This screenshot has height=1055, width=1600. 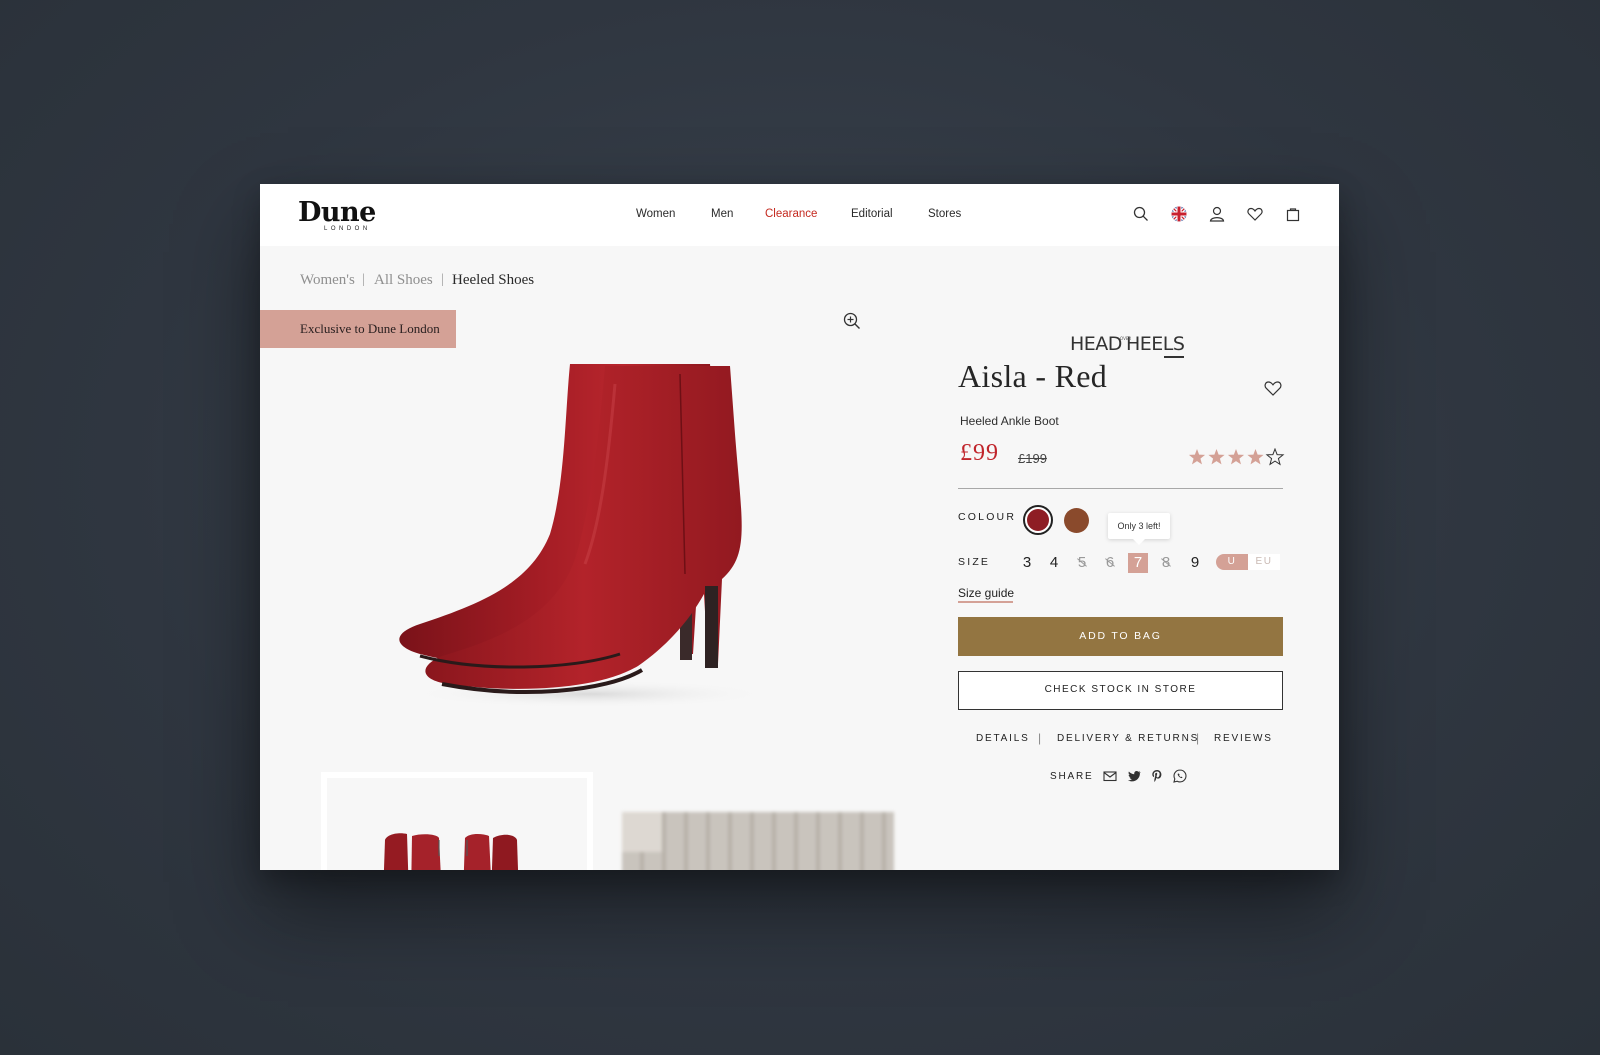 What do you see at coordinates (1032, 458) in the screenshot?
I see `product-was-price: £199` at bounding box center [1032, 458].